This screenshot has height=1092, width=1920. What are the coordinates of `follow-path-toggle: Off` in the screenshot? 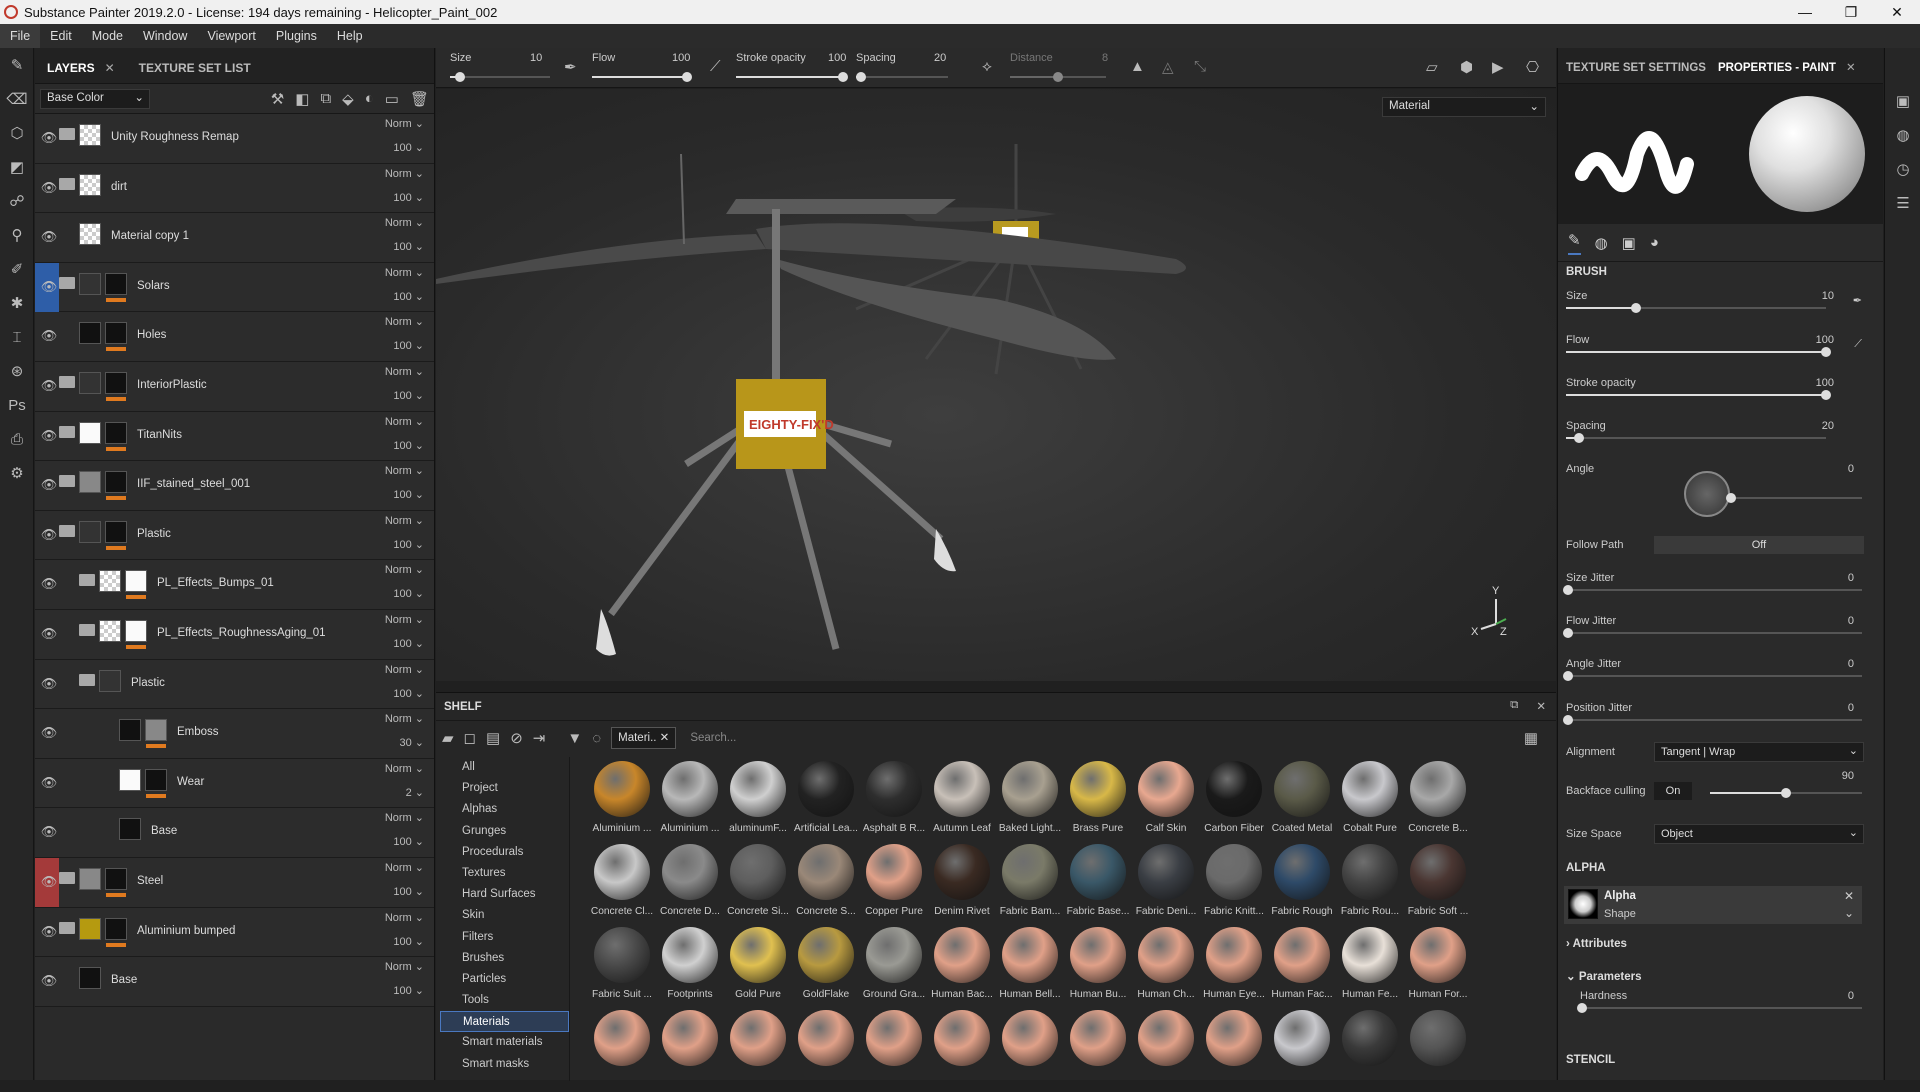 It's located at (1759, 545).